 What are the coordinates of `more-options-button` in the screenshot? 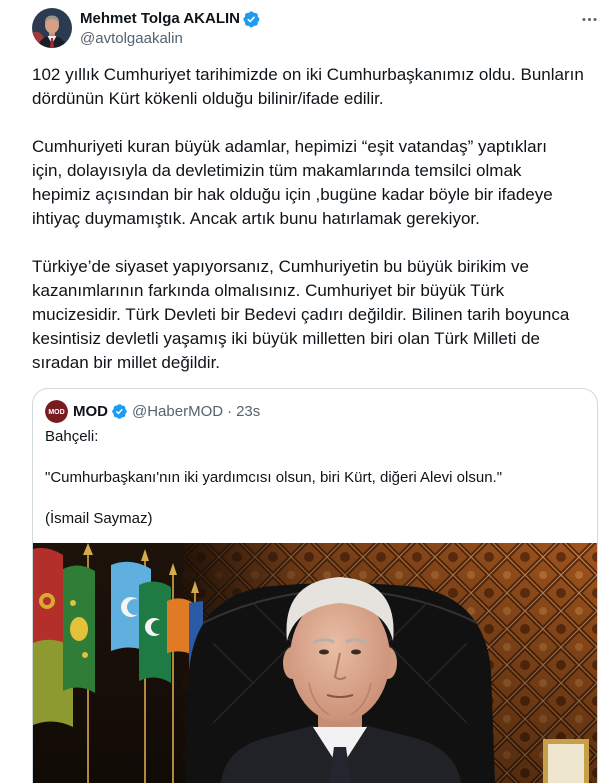 It's located at (589, 19).